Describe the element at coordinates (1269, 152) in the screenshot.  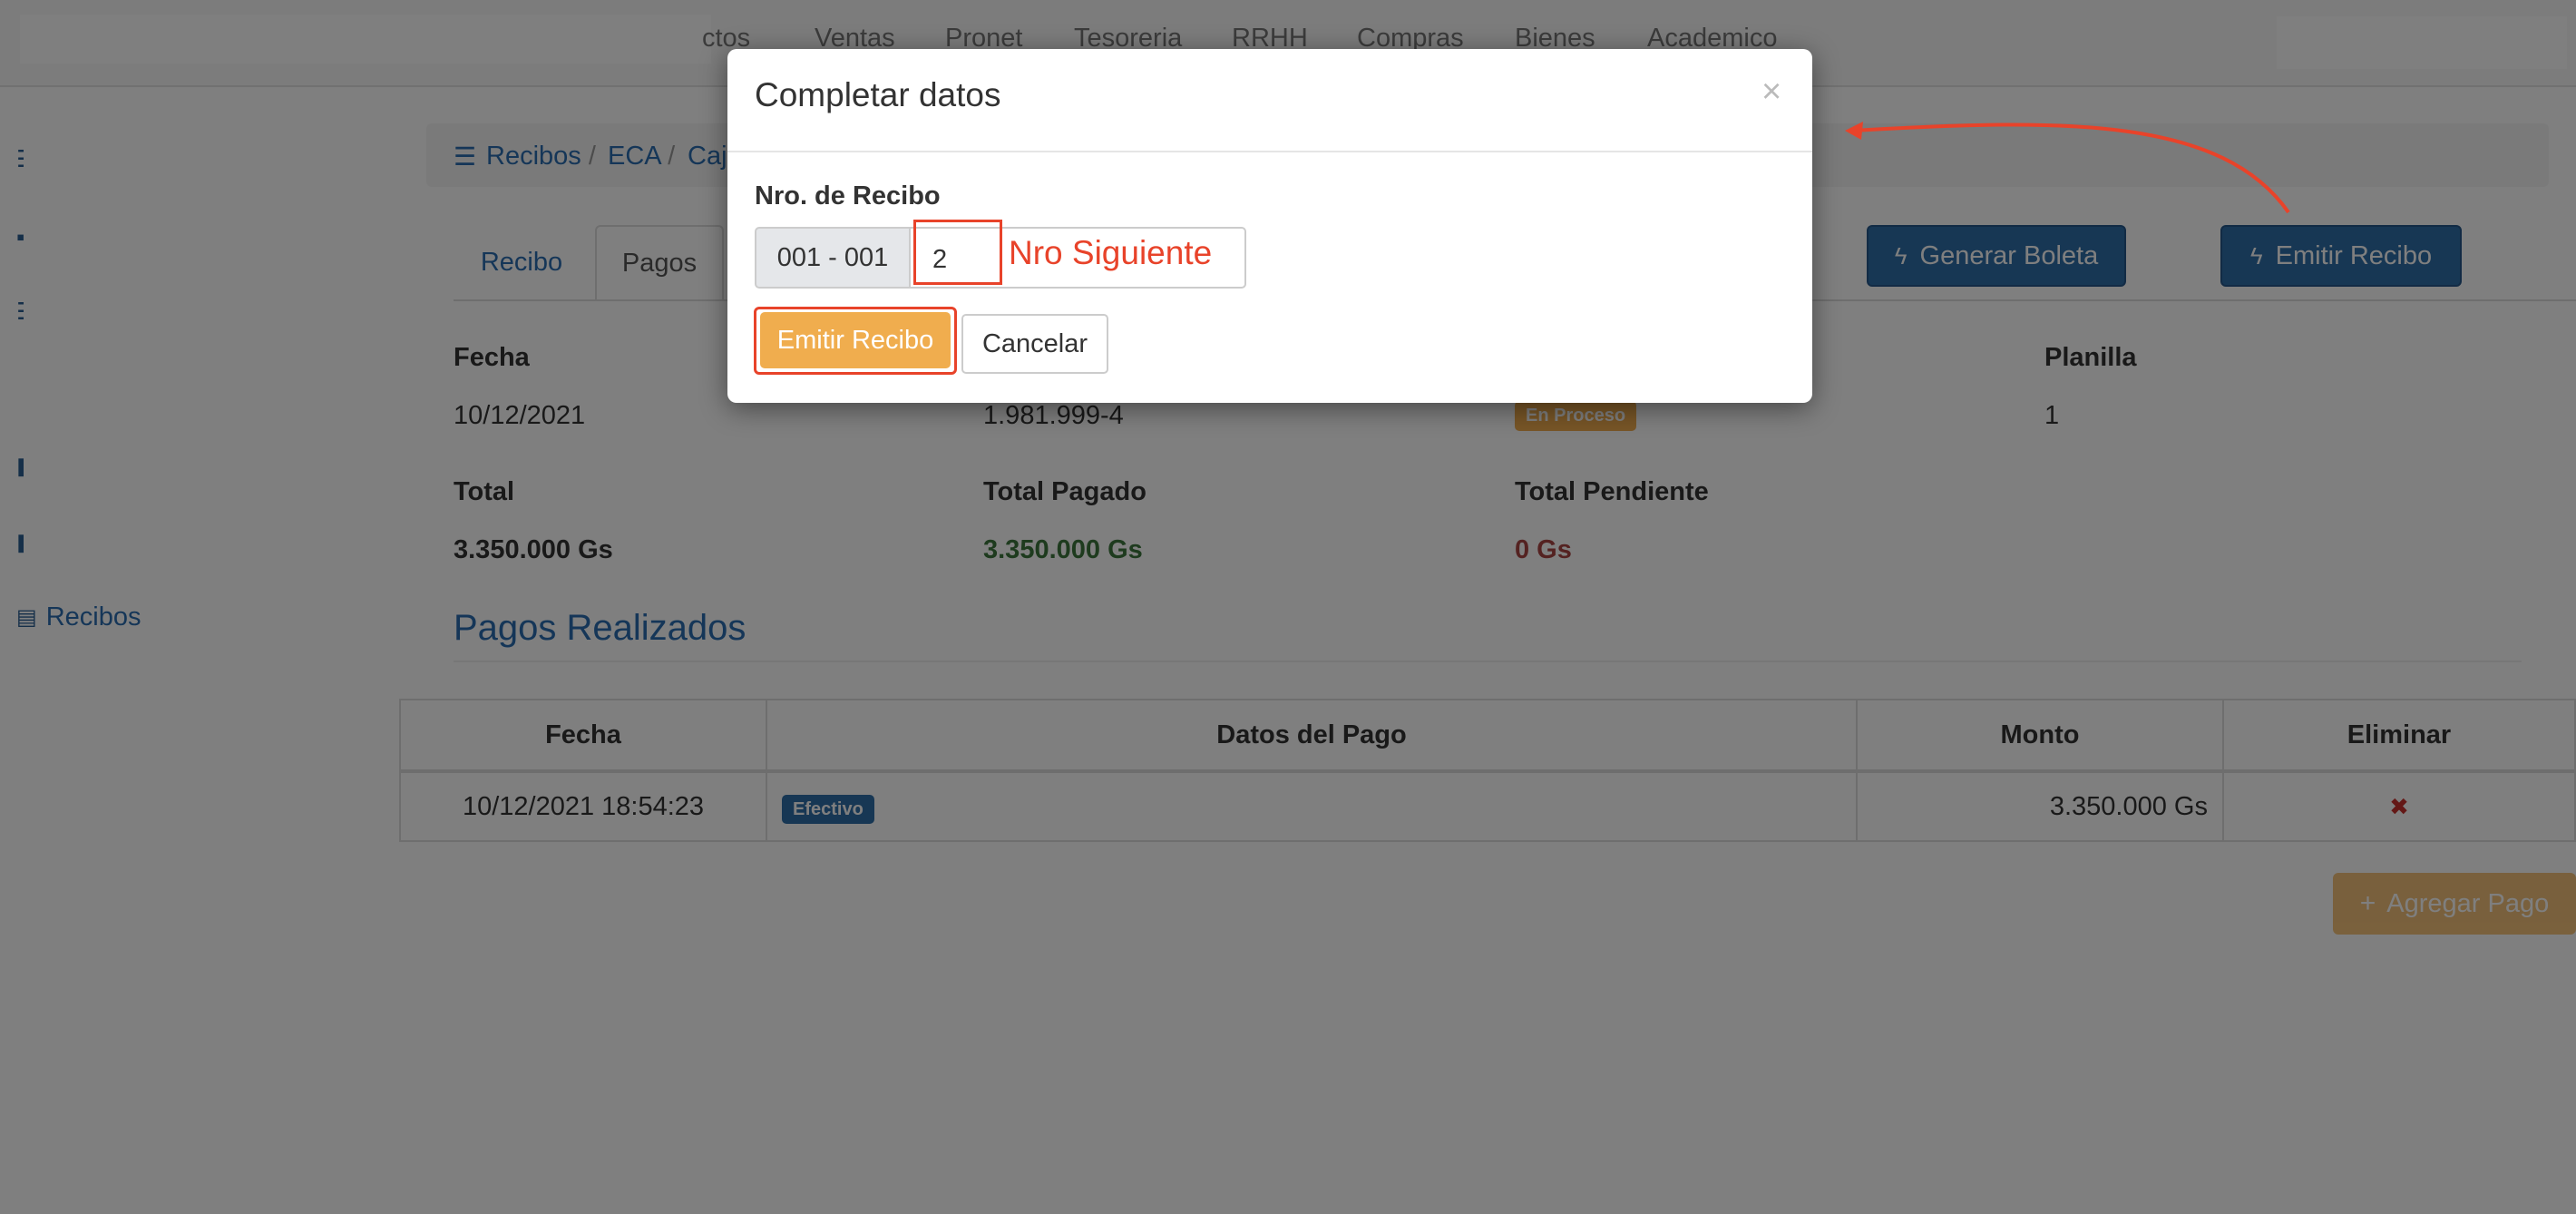
I see `modal-header-divider` at that location.